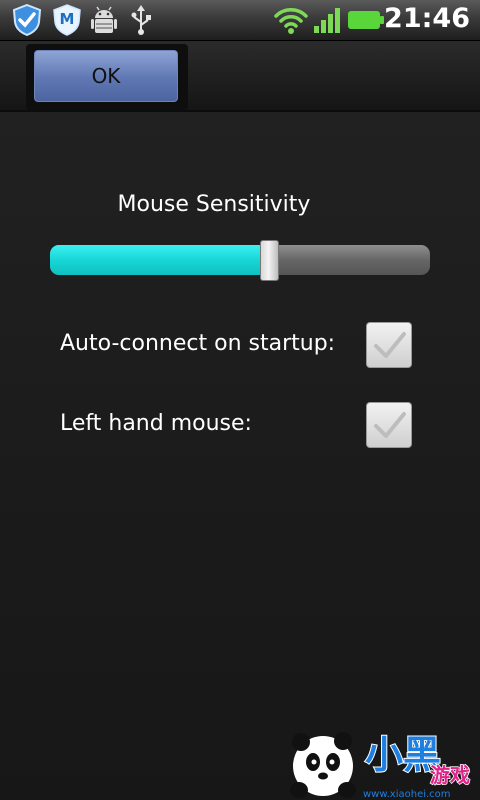 Image resolution: width=480 pixels, height=800 pixels. I want to click on auto-connect-label: Auto-connect on startup:, so click(198, 343).